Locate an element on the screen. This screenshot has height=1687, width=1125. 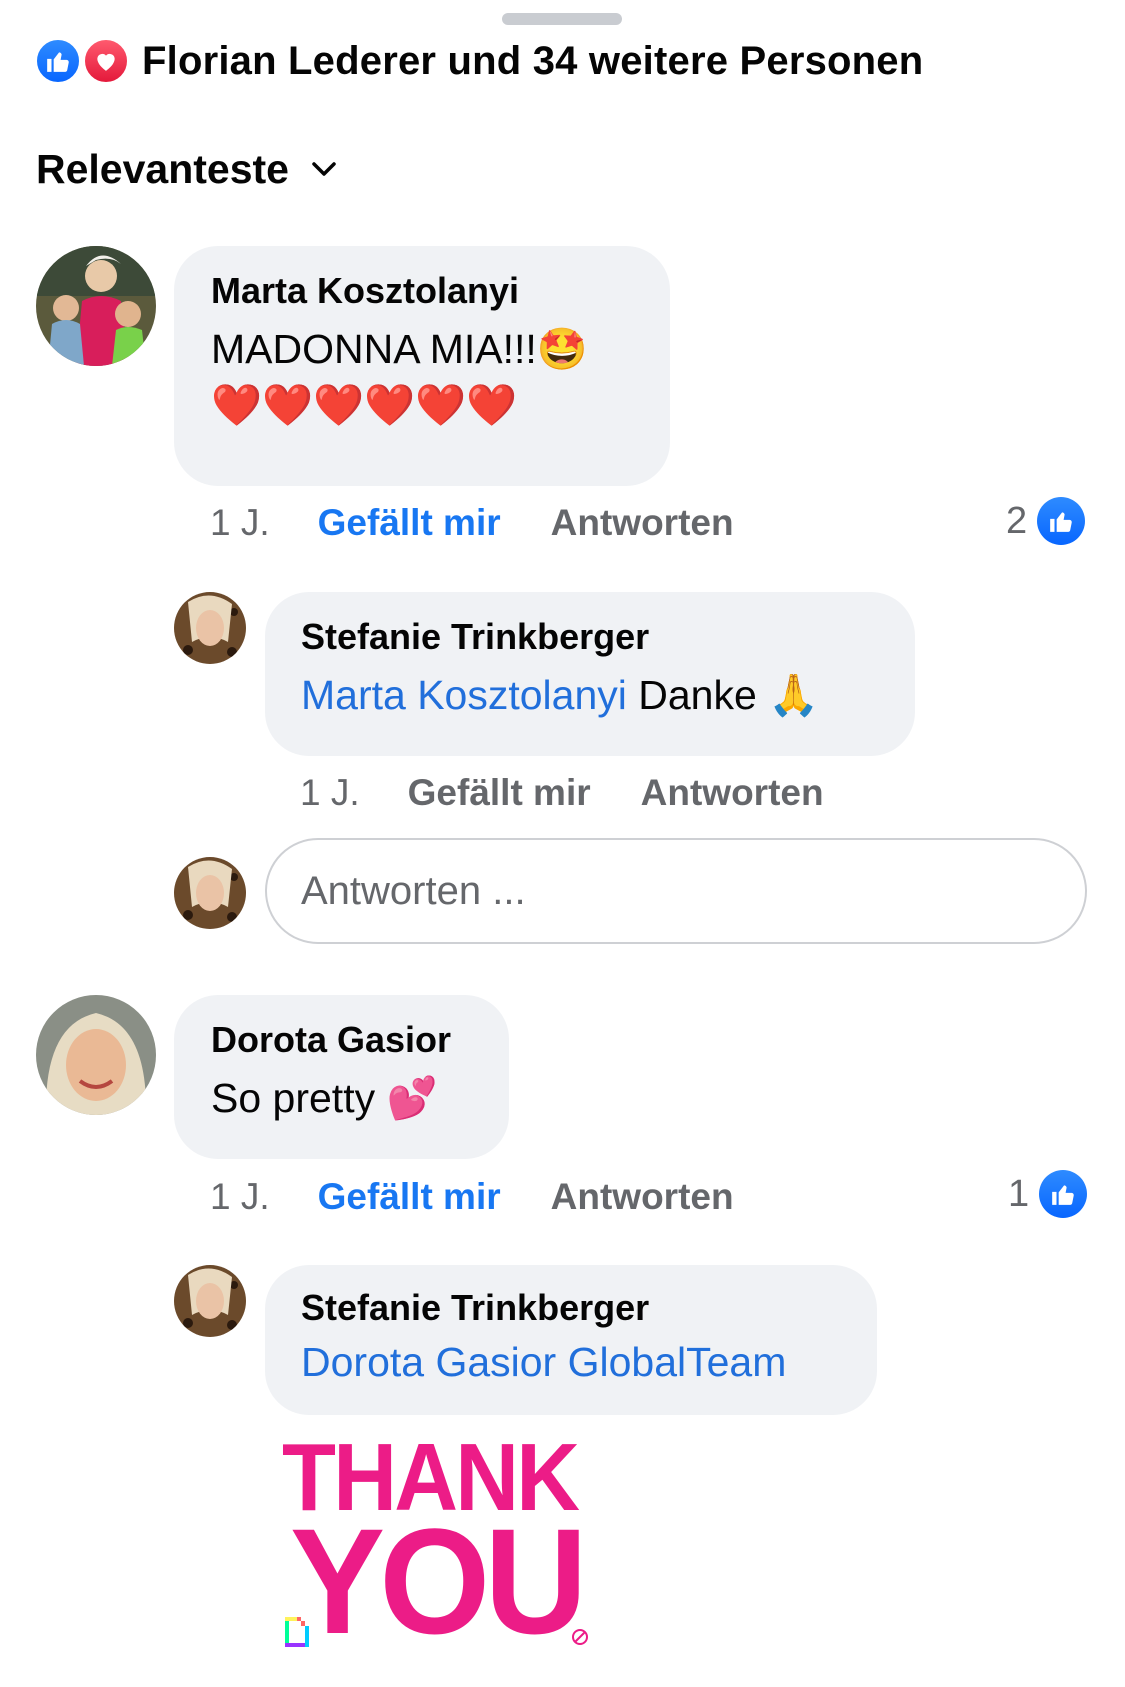
reaction-count: 1 is located at coordinates (1048, 1194).